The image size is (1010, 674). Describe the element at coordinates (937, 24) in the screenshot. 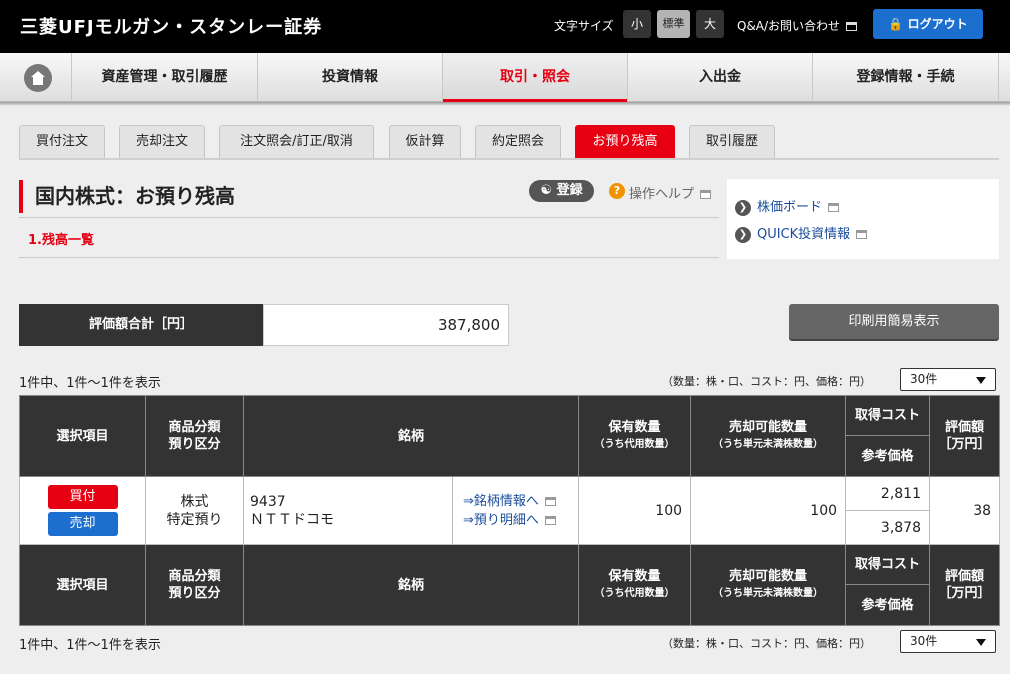

I see `logout-label: ログアウト` at that location.